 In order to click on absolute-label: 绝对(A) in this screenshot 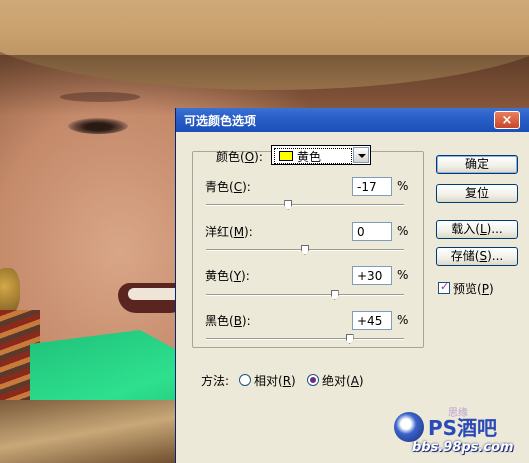, I will do `click(343, 381)`.